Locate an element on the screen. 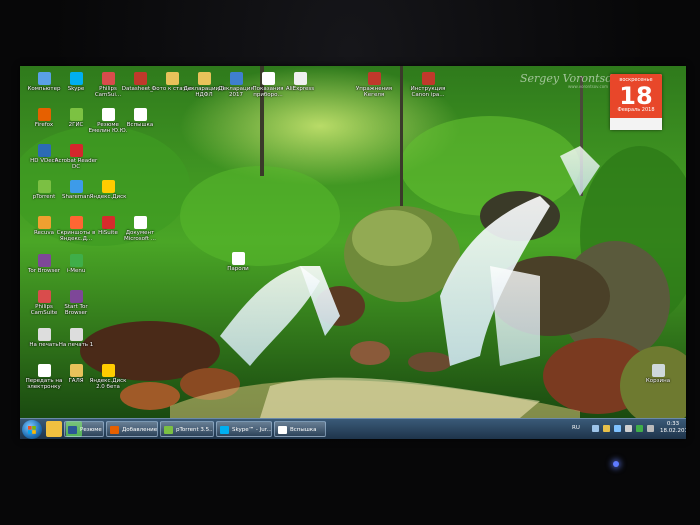 Image resolution: width=700 pixels, height=525 pixels. desktop-icon-label: i-Menu is located at coordinates (76, 271).